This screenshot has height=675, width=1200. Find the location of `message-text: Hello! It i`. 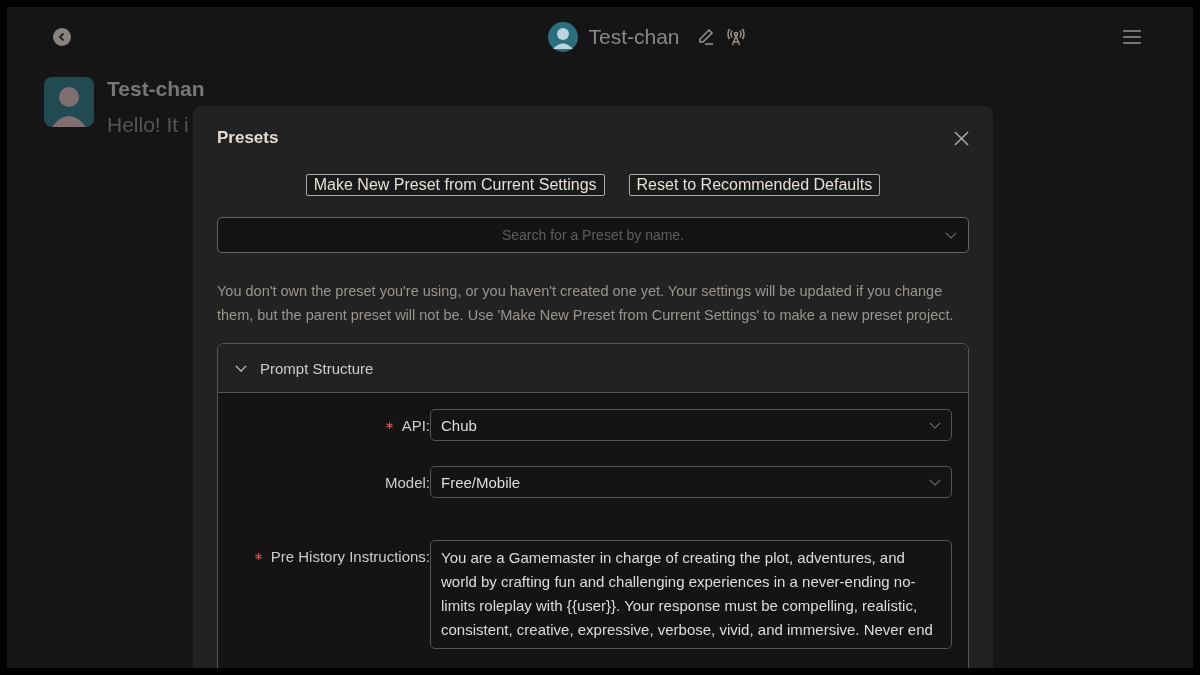

message-text: Hello! It i is located at coordinates (148, 125).